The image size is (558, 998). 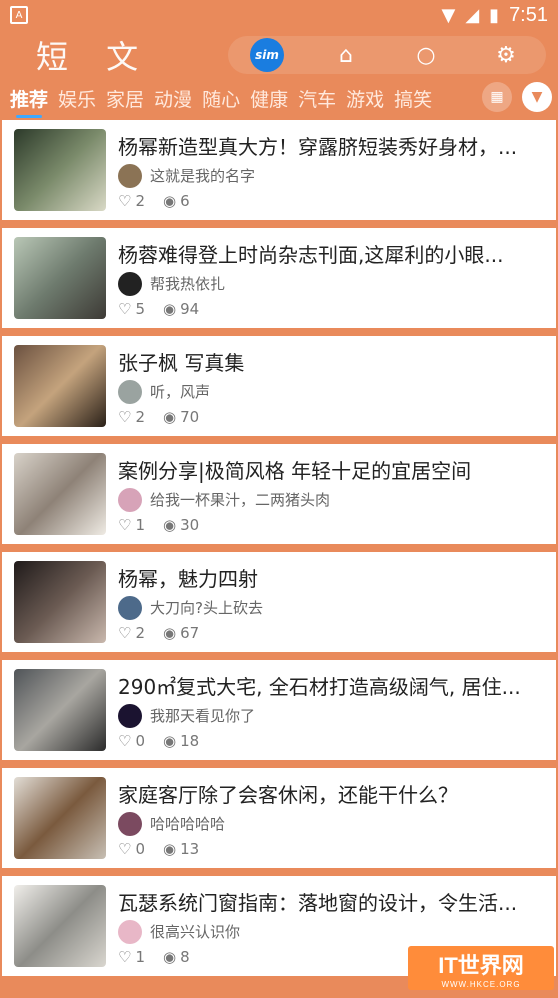 I want to click on top-bar: 短 文 sim ⌂ ○ ⚙, so click(x=279, y=55).